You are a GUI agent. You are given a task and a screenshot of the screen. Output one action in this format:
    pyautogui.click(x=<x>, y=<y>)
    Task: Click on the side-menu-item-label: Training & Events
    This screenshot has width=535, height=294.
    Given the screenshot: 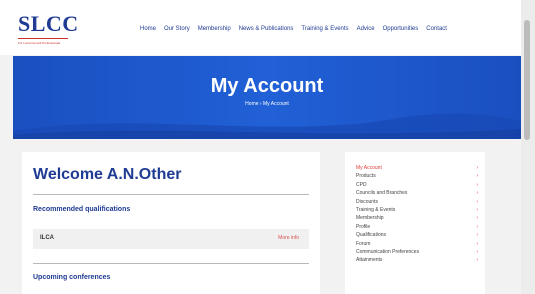 What is the action you would take?
    pyautogui.click(x=376, y=209)
    